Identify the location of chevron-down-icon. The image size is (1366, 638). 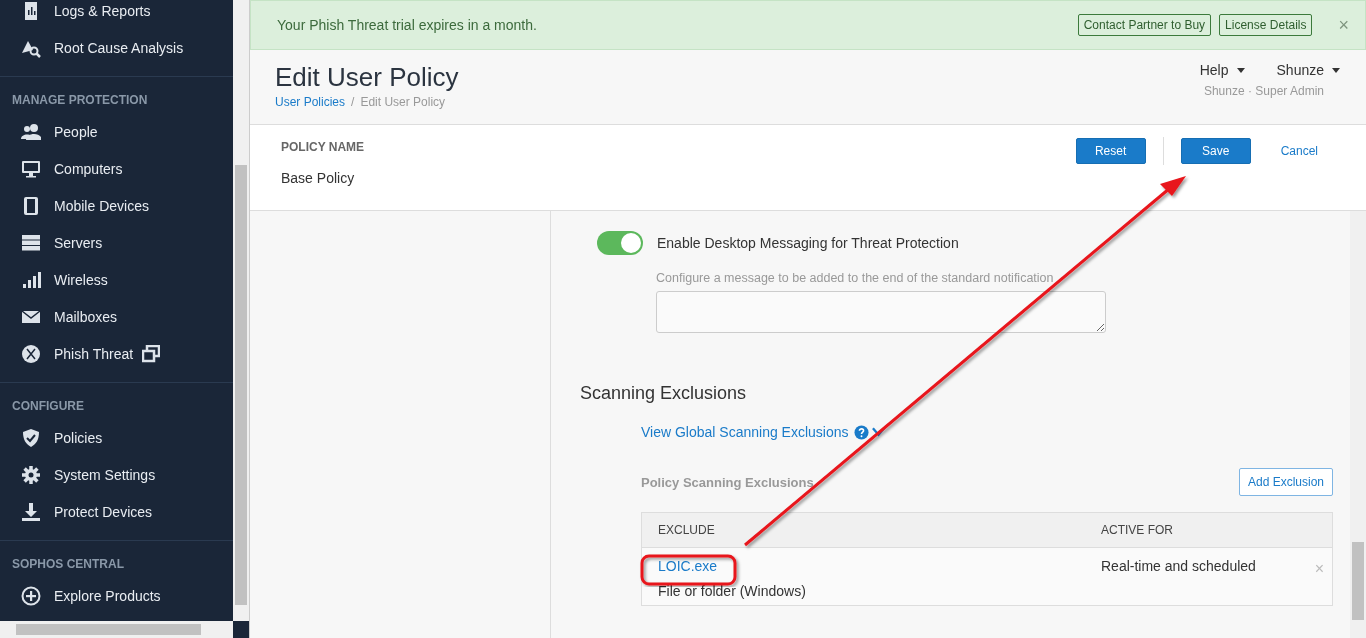
(878, 432).